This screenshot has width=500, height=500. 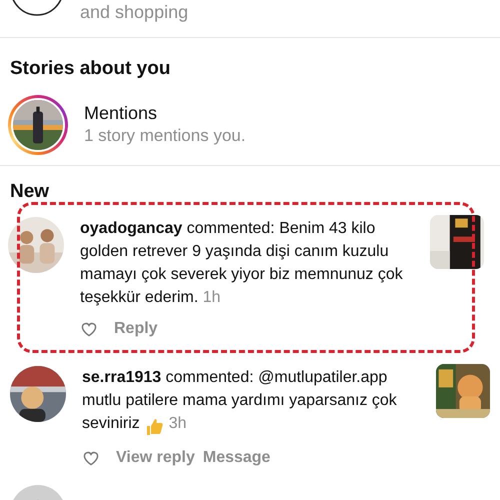 What do you see at coordinates (90, 69) in the screenshot?
I see `section-title: Stories about you` at bounding box center [90, 69].